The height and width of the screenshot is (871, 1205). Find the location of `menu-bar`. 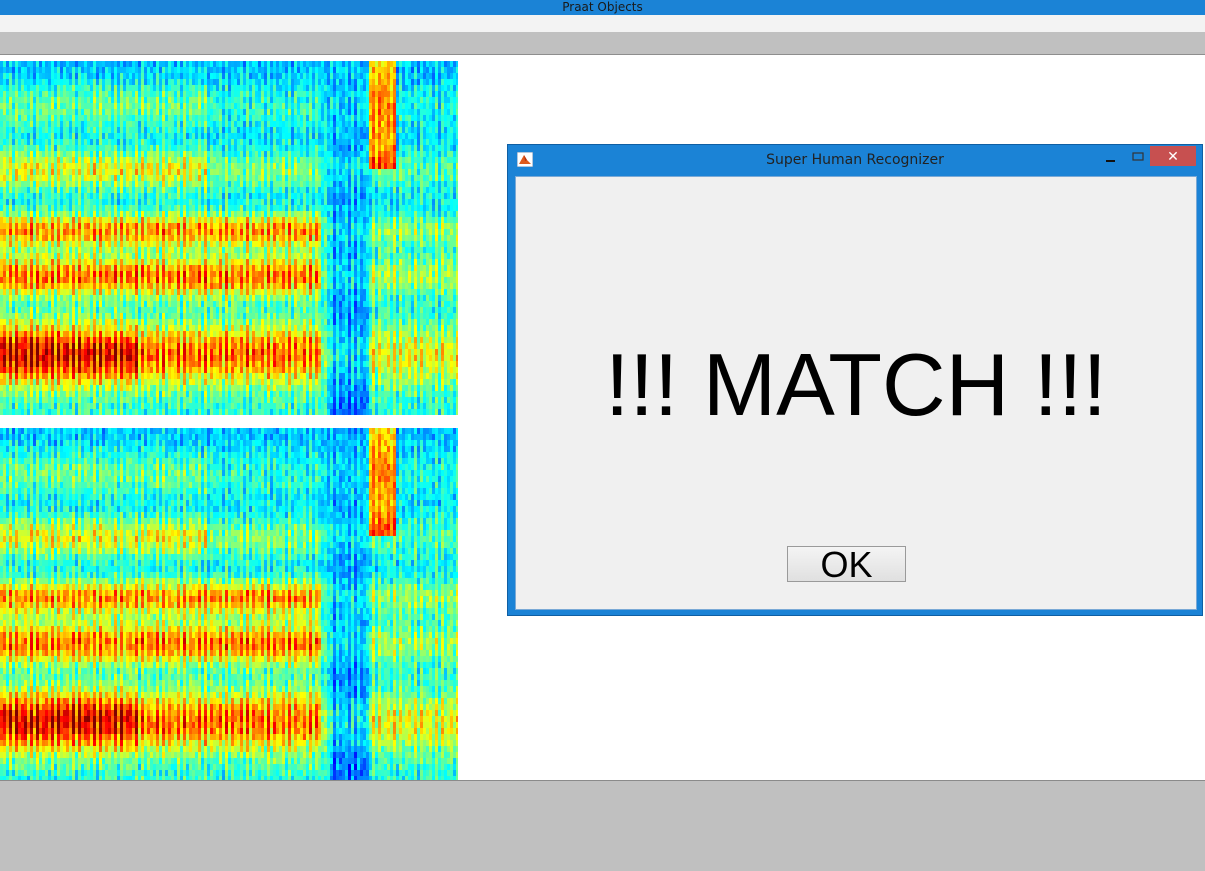

menu-bar is located at coordinates (602, 23).